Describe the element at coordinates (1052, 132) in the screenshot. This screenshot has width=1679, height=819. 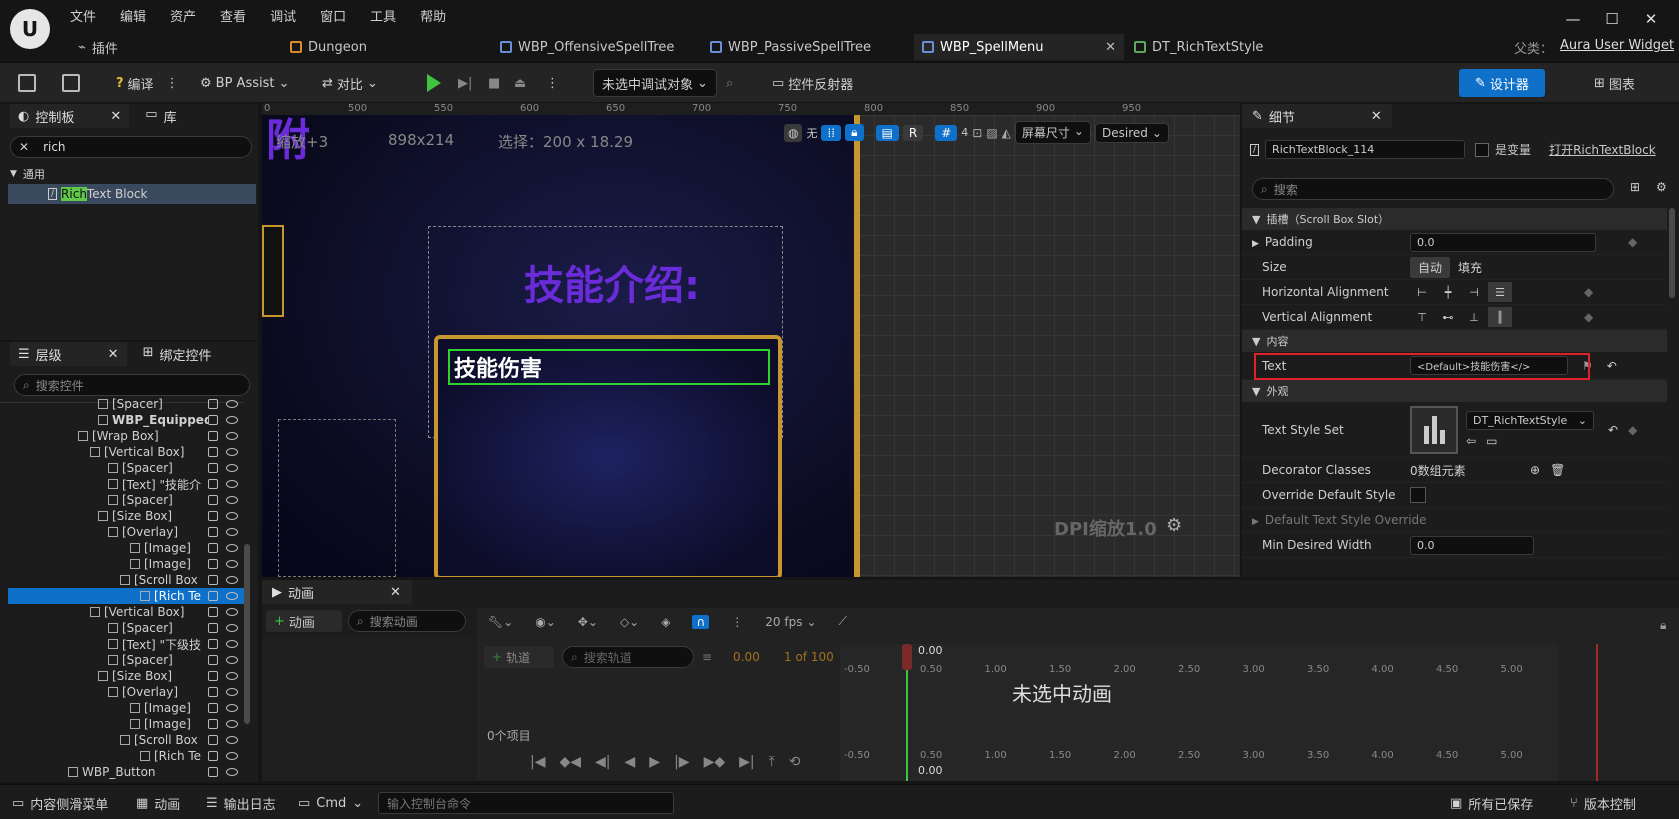
I see `screen-size-select: 屏幕尺寸 ⌄` at that location.